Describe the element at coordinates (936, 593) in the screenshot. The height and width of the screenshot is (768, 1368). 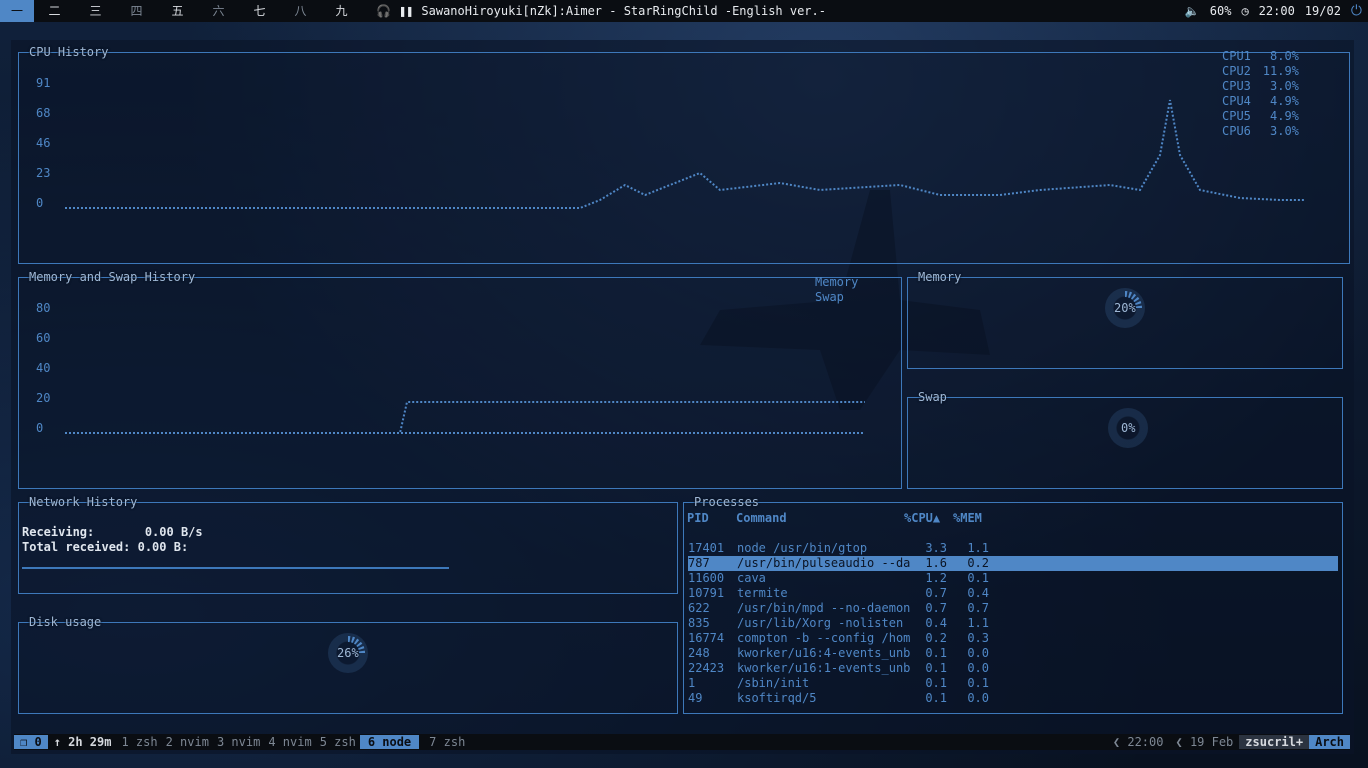
I see `process-cpu: 0.7` at that location.